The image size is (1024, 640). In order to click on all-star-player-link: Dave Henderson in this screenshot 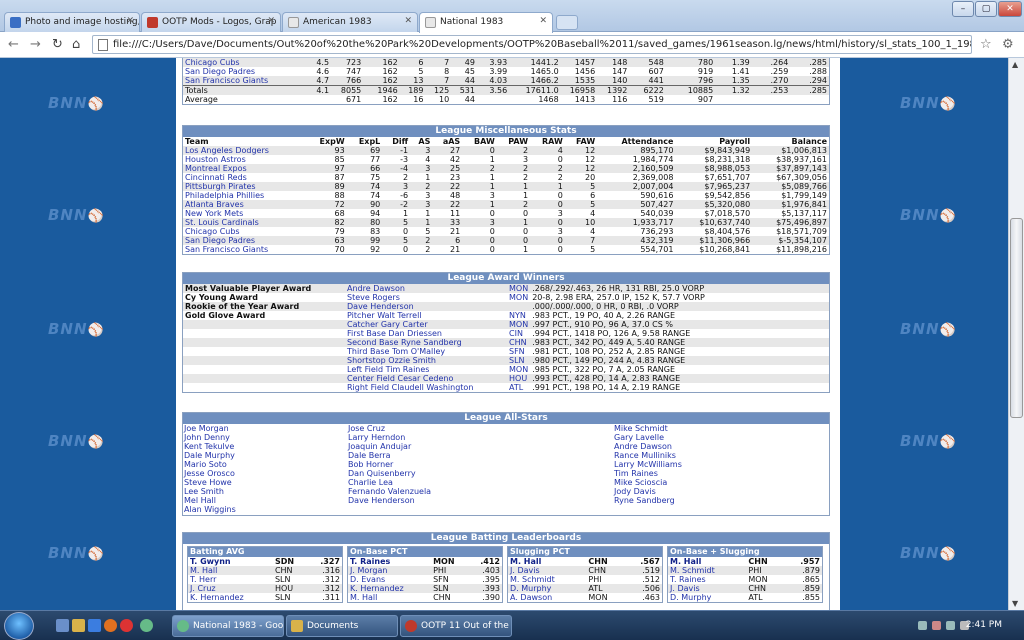, I will do `click(481, 500)`.